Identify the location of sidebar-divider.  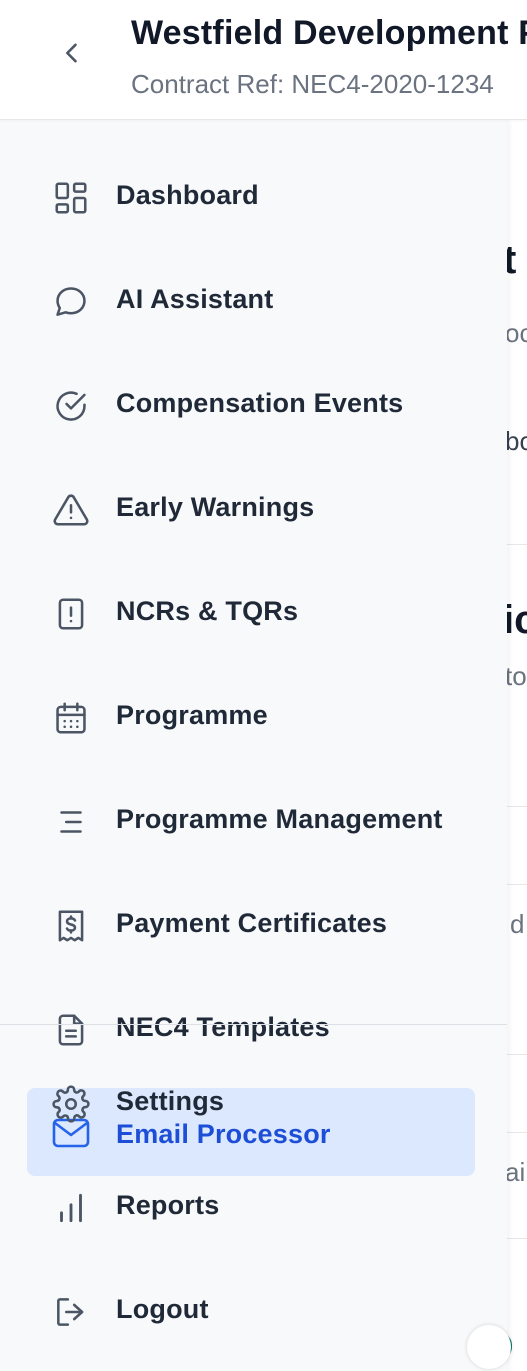
(253, 1024).